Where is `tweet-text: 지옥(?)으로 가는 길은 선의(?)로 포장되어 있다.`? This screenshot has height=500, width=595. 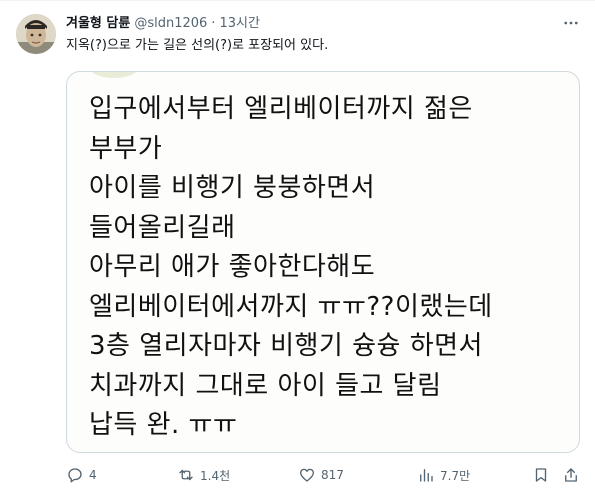 tweet-text: 지옥(?)으로 가는 길은 선의(?)로 포장되어 있다. is located at coordinates (197, 45).